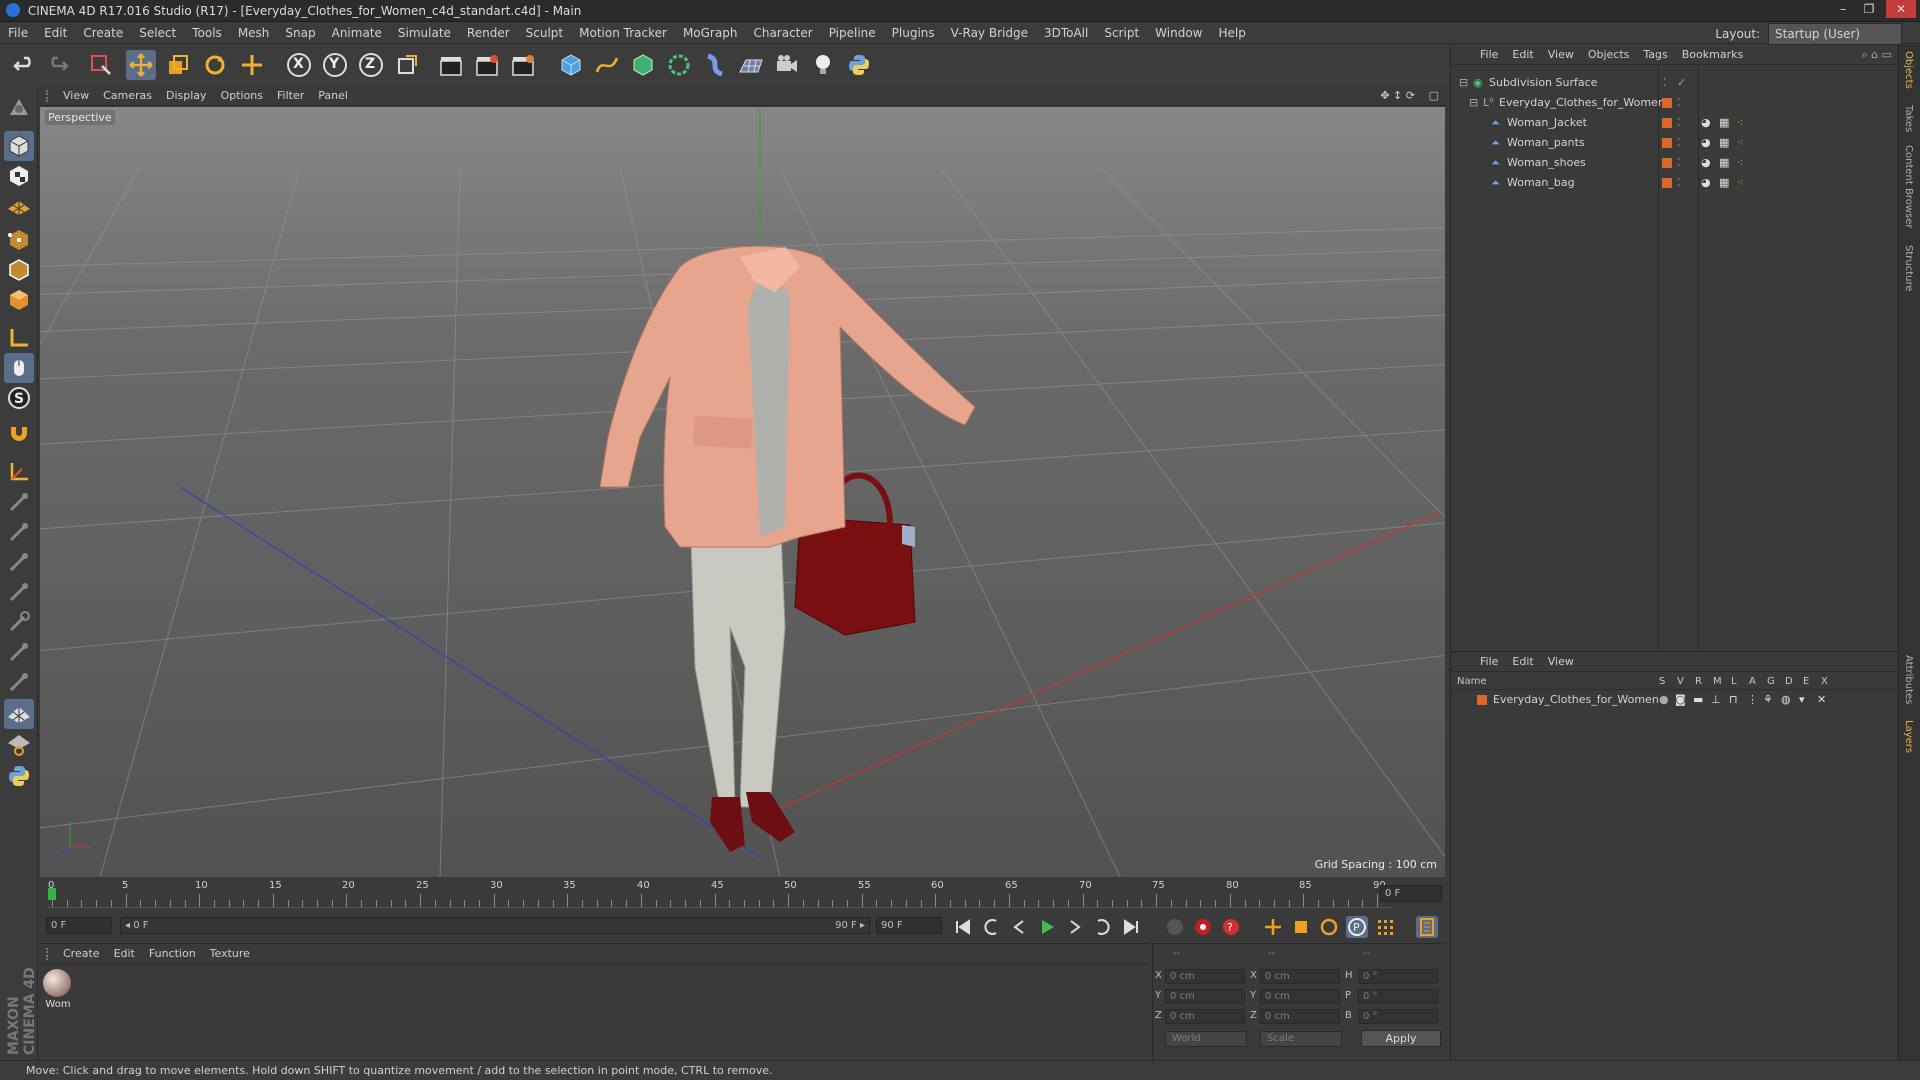 This screenshot has width=1920, height=1080. What do you see at coordinates (623, 33) in the screenshot?
I see `menu-motion-tracker: Motion Tracker` at bounding box center [623, 33].